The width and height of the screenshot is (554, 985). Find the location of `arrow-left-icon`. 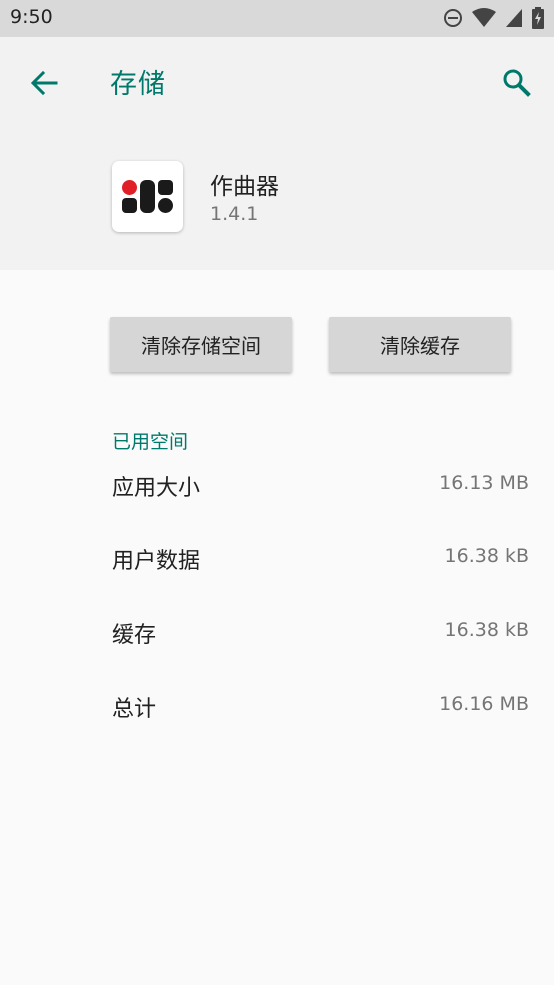

arrow-left-icon is located at coordinates (44, 83).